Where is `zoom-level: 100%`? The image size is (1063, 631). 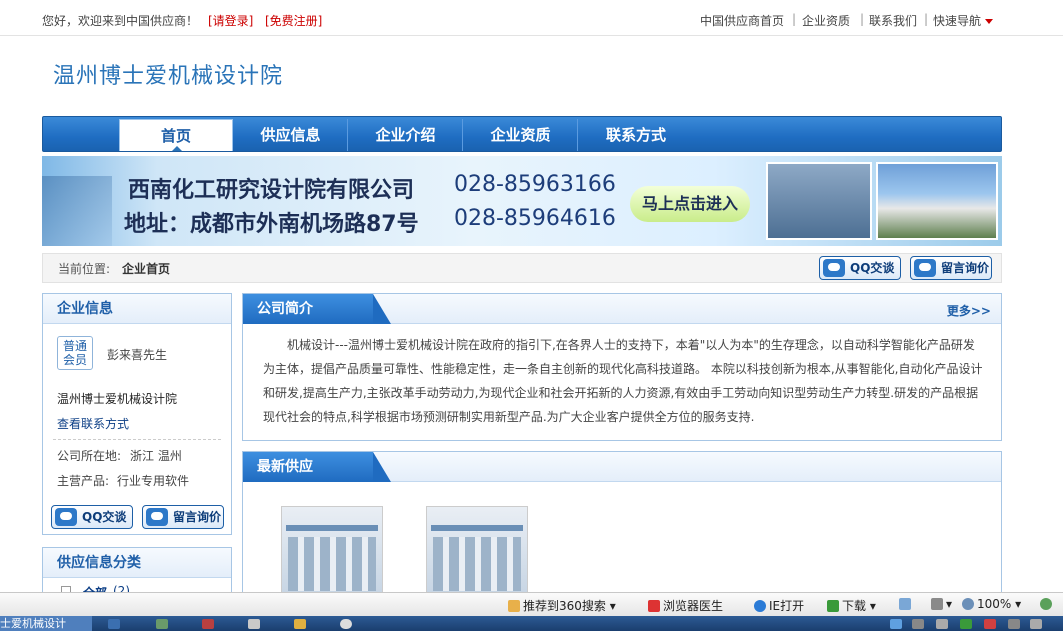 zoom-level: 100% is located at coordinates (994, 604).